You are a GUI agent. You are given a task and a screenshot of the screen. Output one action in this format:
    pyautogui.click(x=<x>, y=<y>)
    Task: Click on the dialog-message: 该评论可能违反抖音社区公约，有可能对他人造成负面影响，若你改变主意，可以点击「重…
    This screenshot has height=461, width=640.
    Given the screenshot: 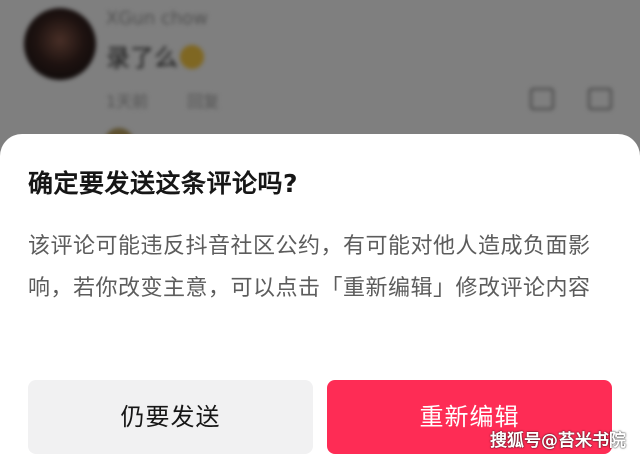 What is the action you would take?
    pyautogui.click(x=309, y=267)
    